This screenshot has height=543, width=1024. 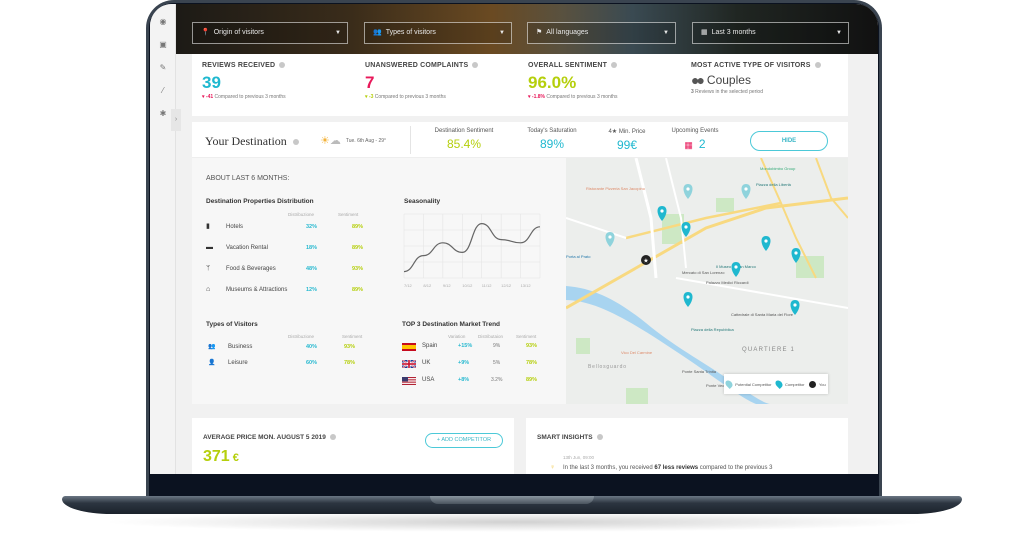 What do you see at coordinates (627, 140) in the screenshot?
I see `stat-min-price: 4★ Min. Price 99€` at bounding box center [627, 140].